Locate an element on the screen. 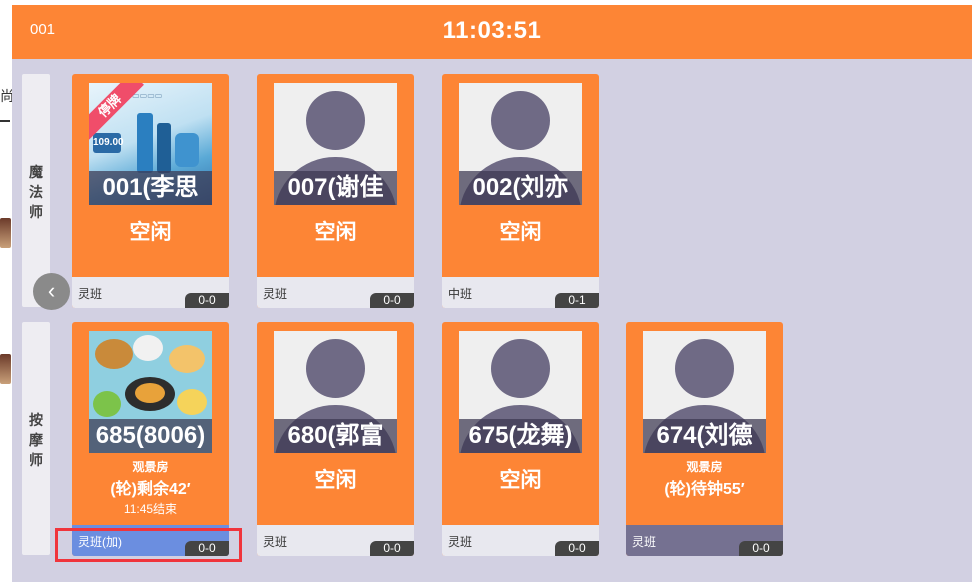  staff-card: 675(龙舞) 空闲 灵班 0-0 is located at coordinates (520, 439).